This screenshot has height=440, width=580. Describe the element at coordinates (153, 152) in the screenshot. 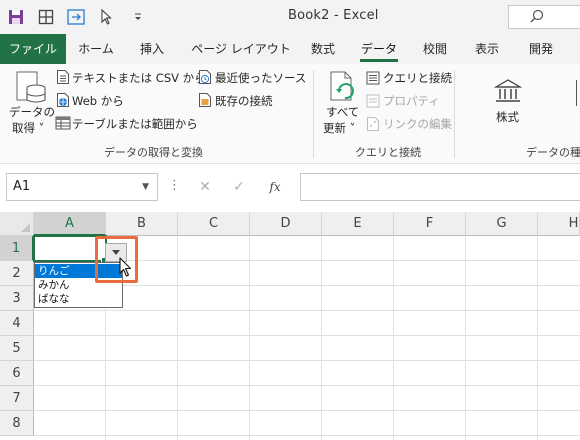

I see `group-label-get-transform: データの取得と変換` at that location.